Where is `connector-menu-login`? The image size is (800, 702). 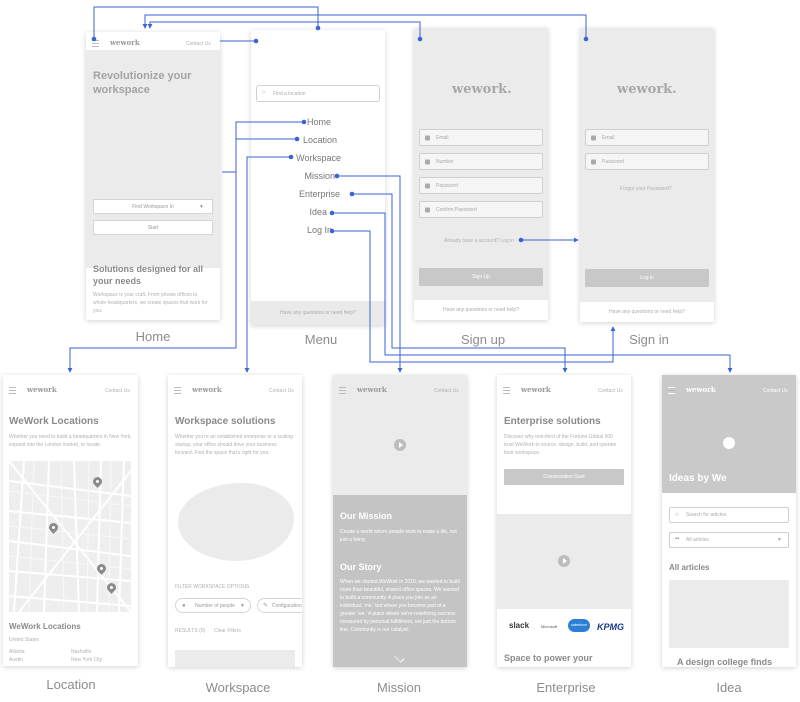
connector-menu-login is located at coordinates (474, 296).